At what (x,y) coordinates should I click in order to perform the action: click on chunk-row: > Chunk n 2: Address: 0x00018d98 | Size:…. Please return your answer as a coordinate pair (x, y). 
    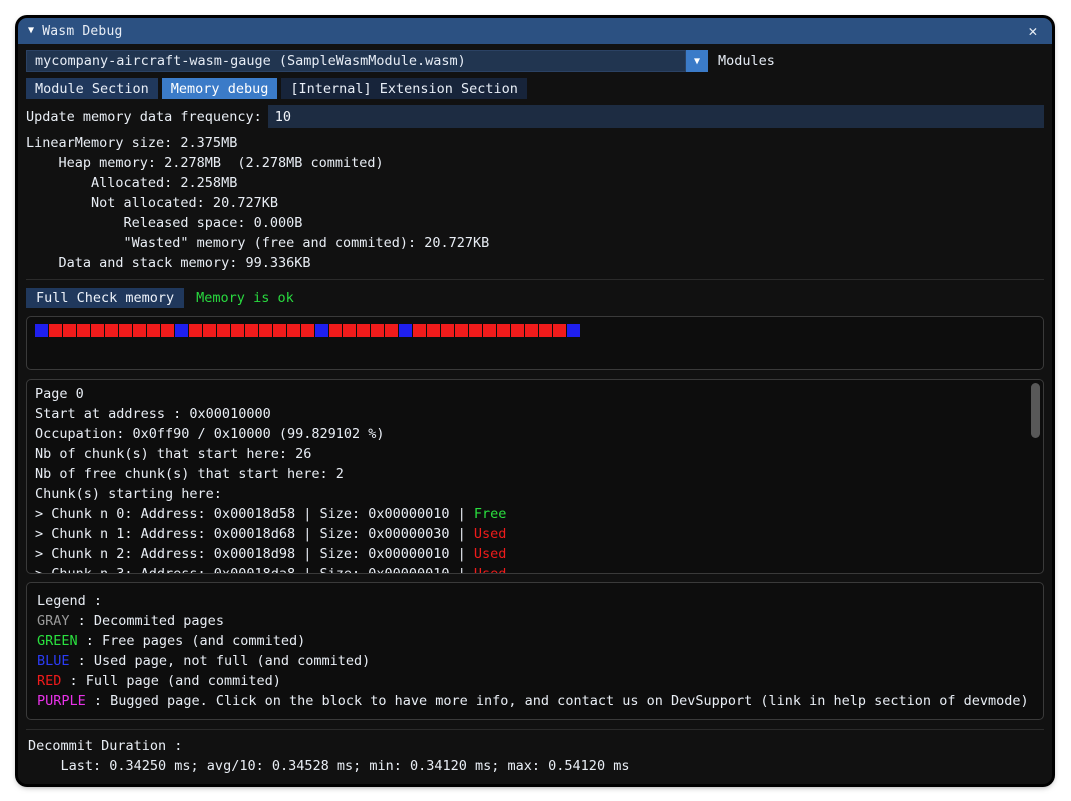
    Looking at the image, I should click on (532, 554).